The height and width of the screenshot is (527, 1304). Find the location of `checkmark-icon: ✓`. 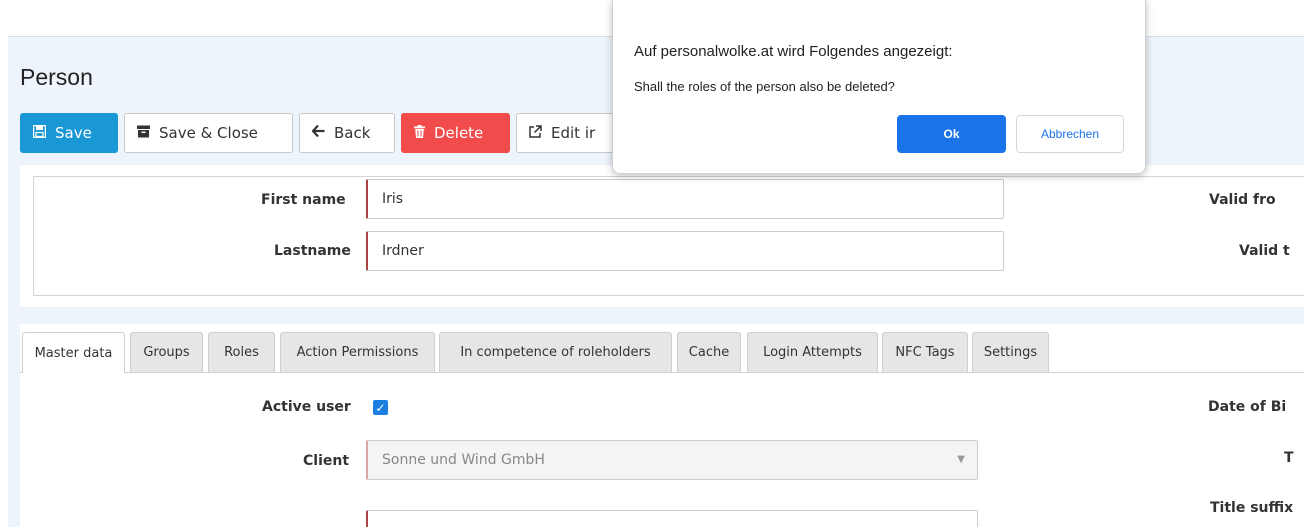

checkmark-icon: ✓ is located at coordinates (380, 407).